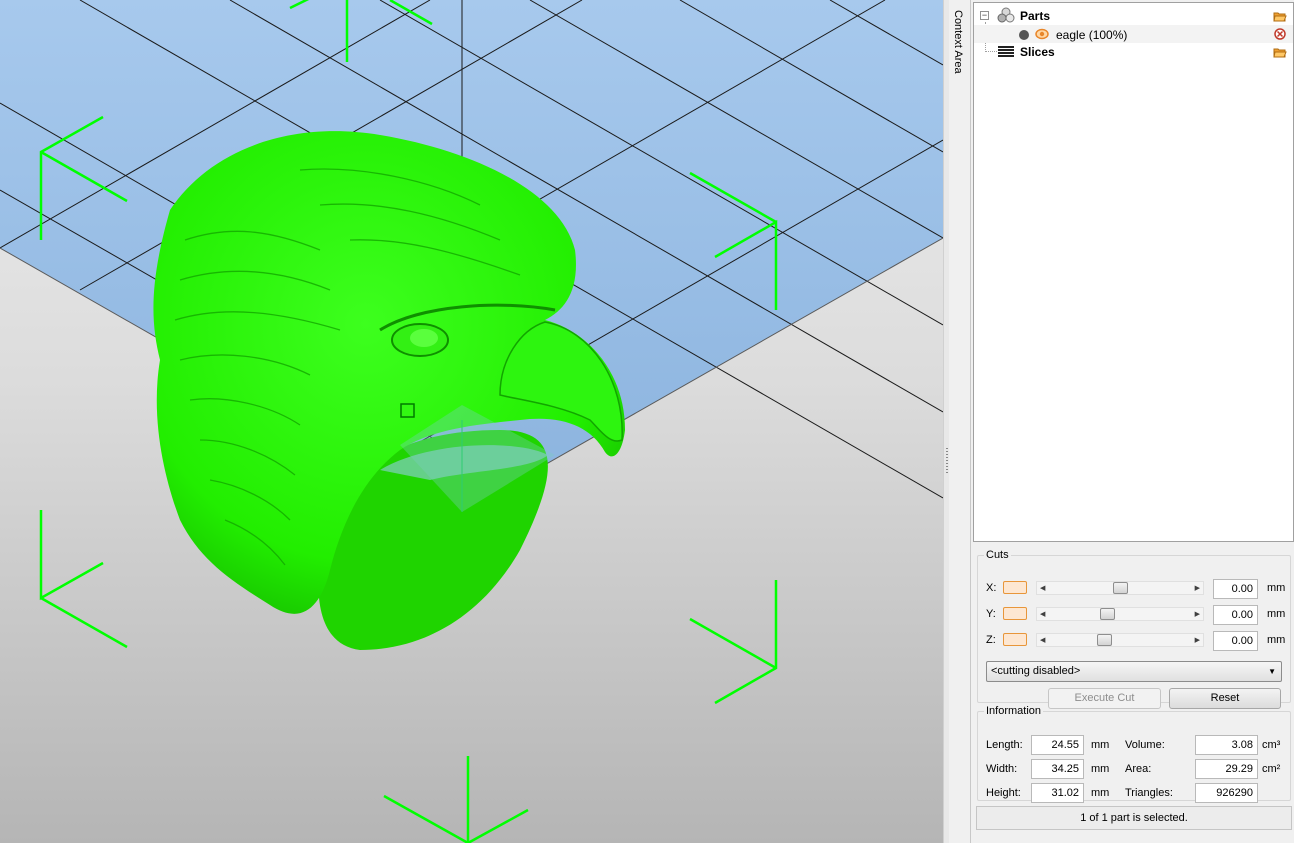  Describe the element at coordinates (1006, 51) in the screenshot. I see `slices-icon` at that location.